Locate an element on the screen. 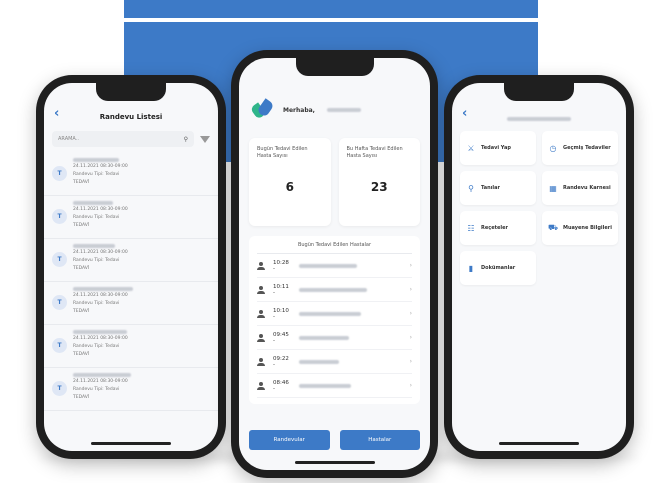 This screenshot has width=657, height=483. app-logo is located at coordinates (262, 110).